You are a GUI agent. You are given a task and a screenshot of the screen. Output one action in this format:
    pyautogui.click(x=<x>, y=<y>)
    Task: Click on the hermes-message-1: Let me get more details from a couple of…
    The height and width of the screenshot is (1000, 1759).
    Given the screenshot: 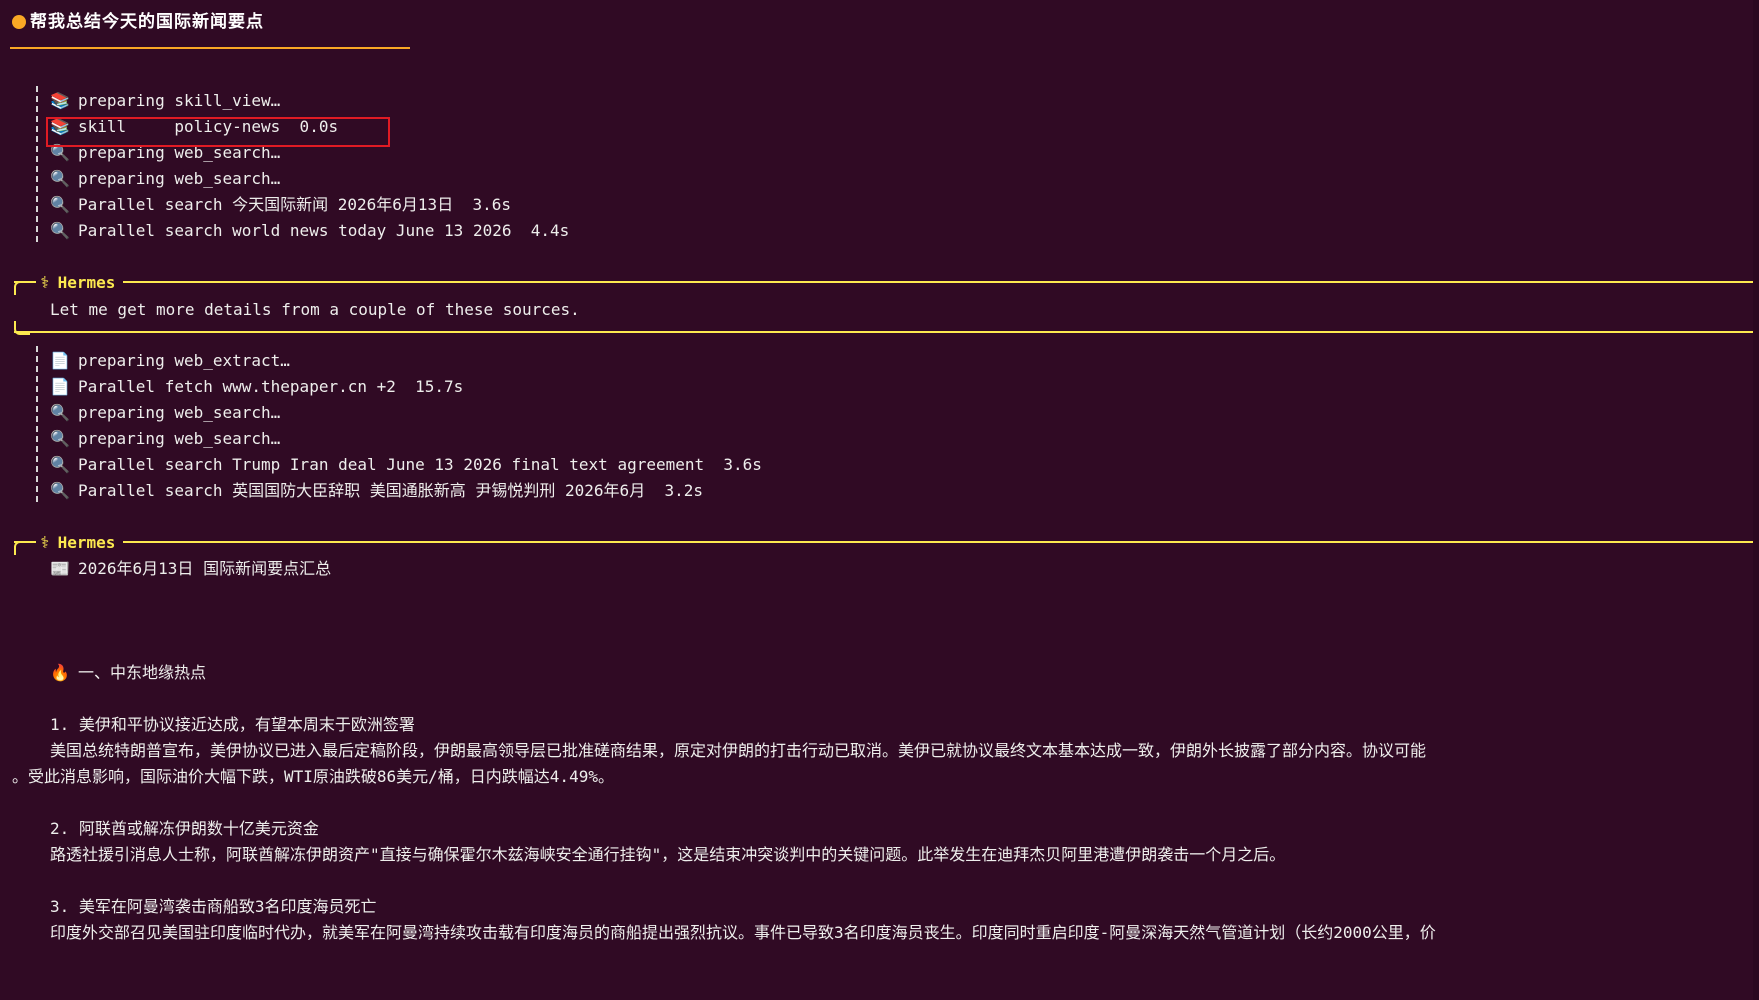 What is the action you would take?
    pyautogui.click(x=315, y=309)
    